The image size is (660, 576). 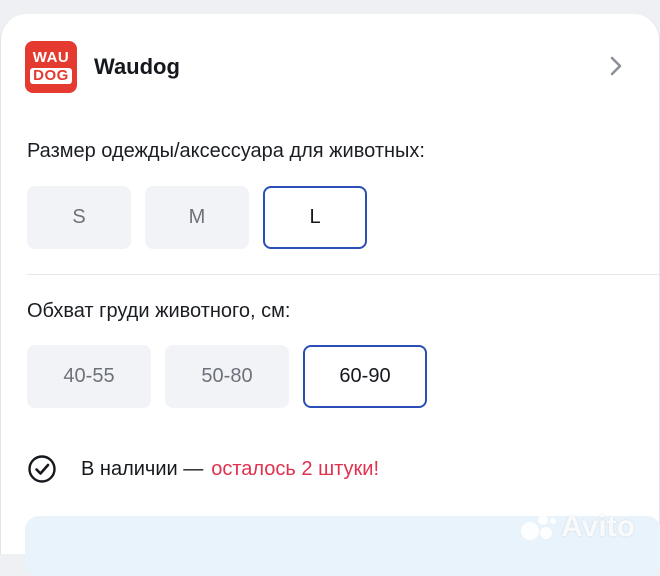 I want to click on seller-name: Waudog, so click(x=137, y=66).